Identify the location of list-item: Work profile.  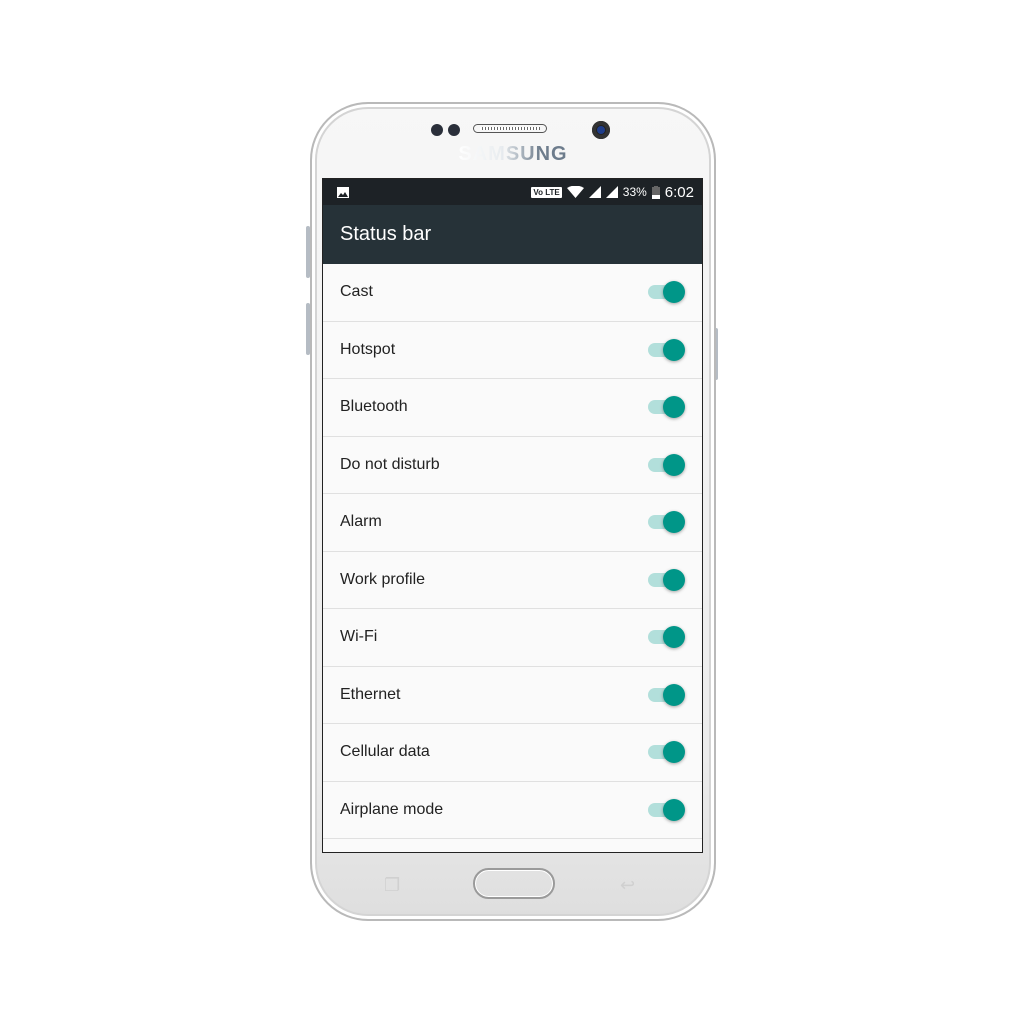
(512, 580).